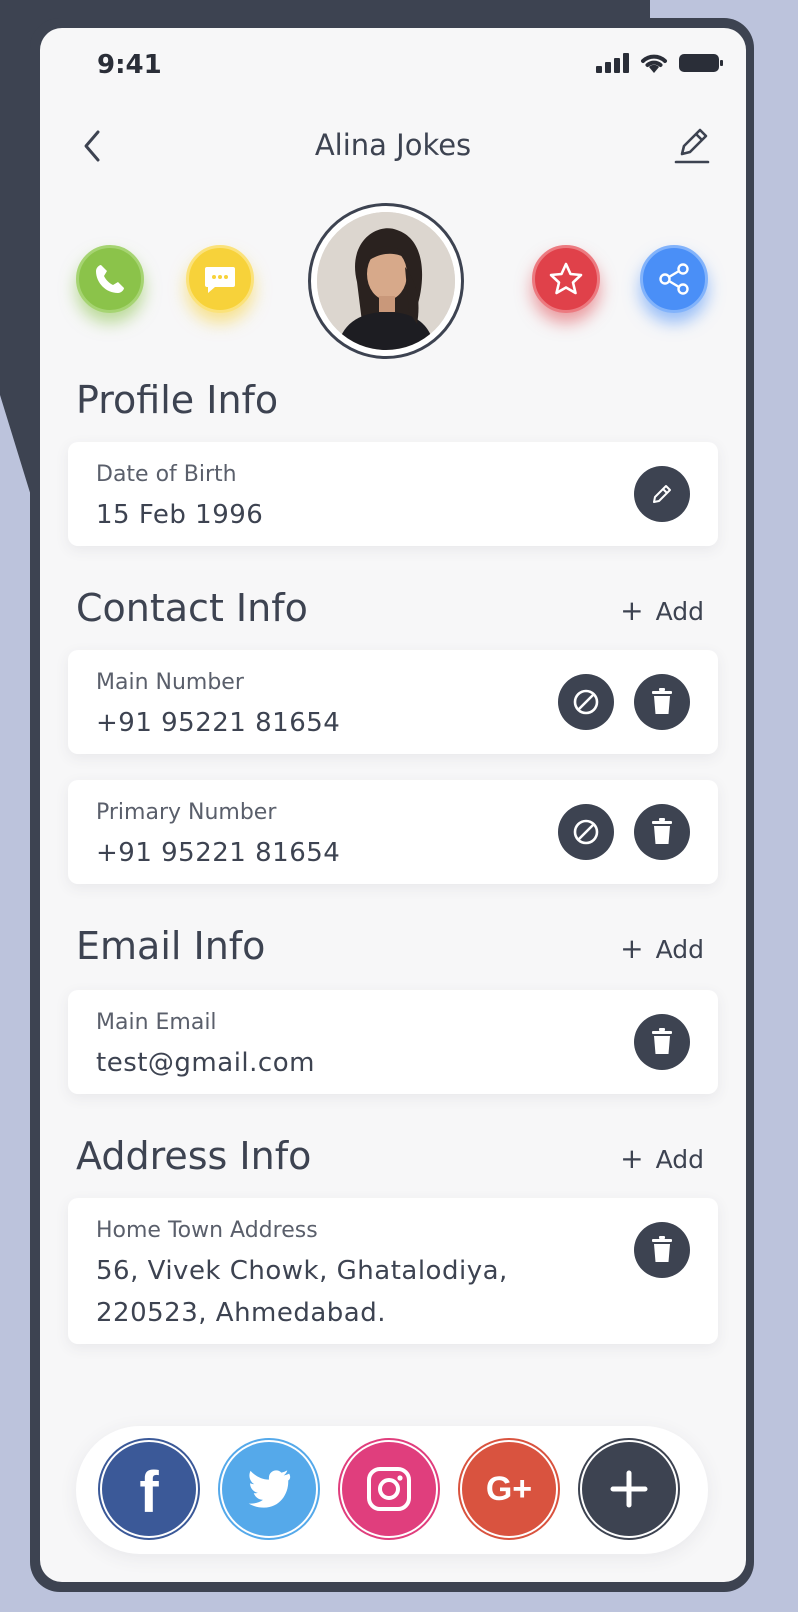 The image size is (798, 1612). I want to click on top-nav: Alina Jokes, so click(393, 148).